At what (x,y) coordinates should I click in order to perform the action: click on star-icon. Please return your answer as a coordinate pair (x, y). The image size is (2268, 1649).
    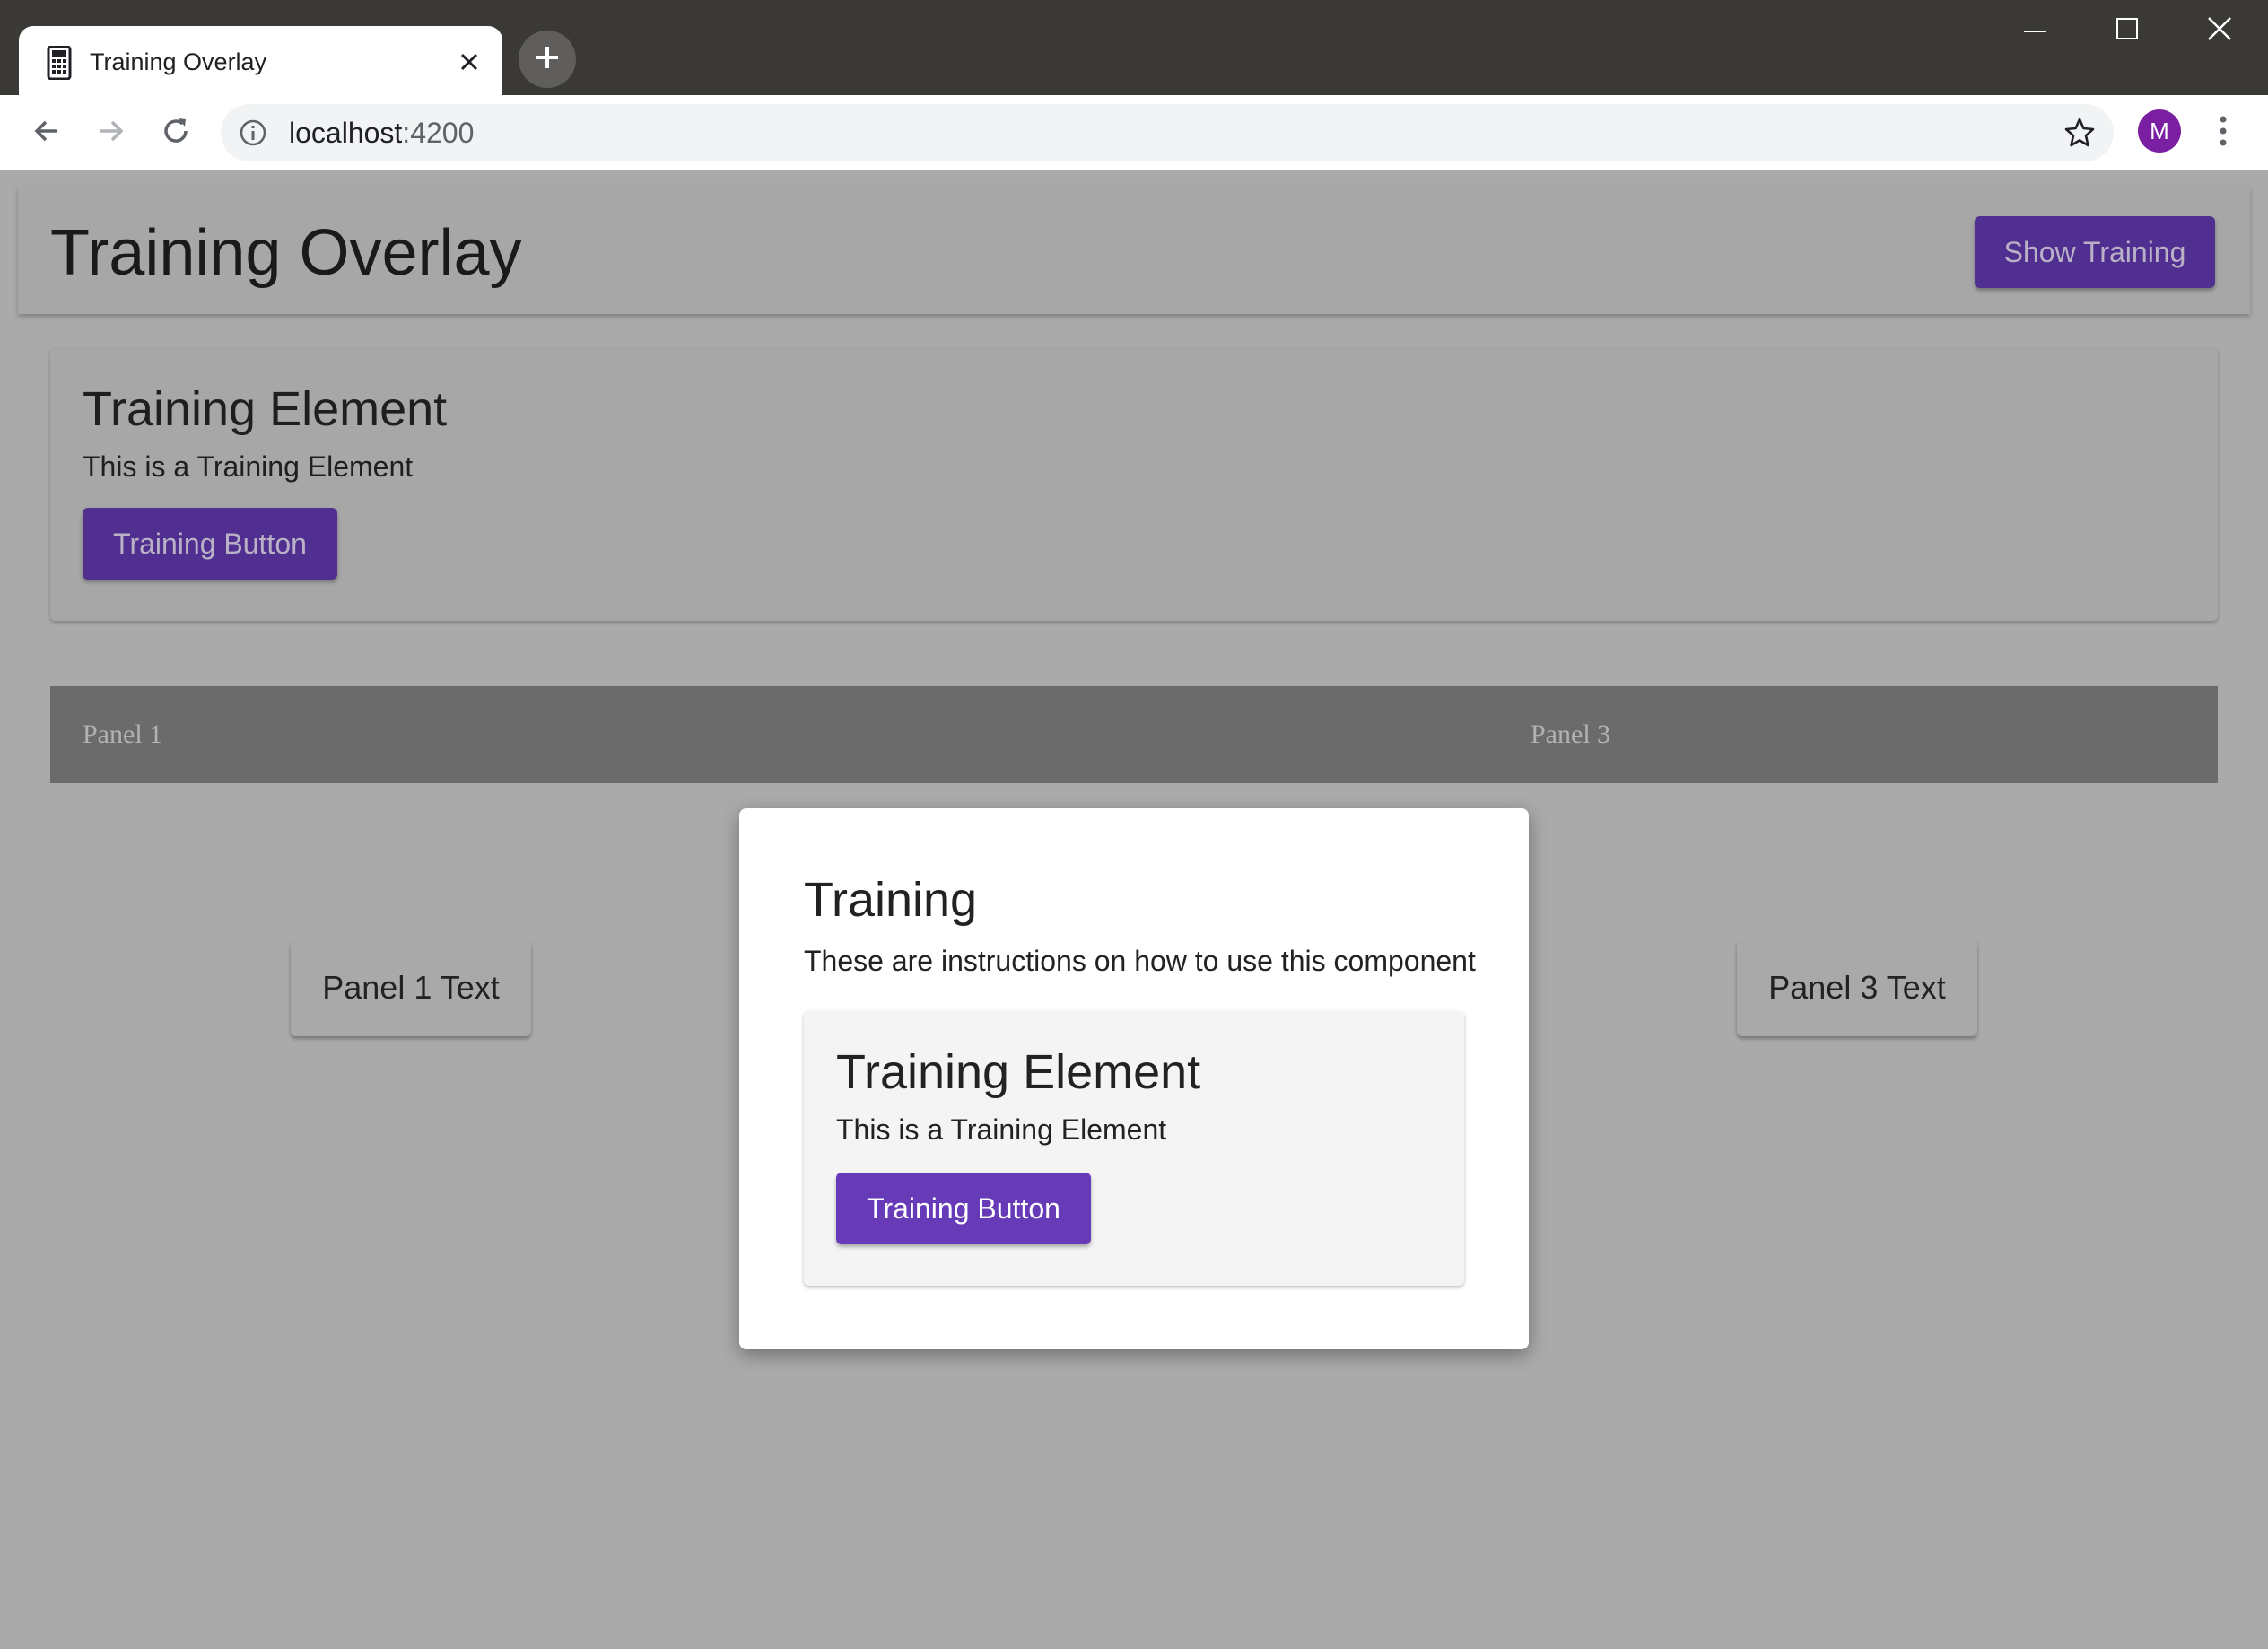
    Looking at the image, I should click on (2079, 133).